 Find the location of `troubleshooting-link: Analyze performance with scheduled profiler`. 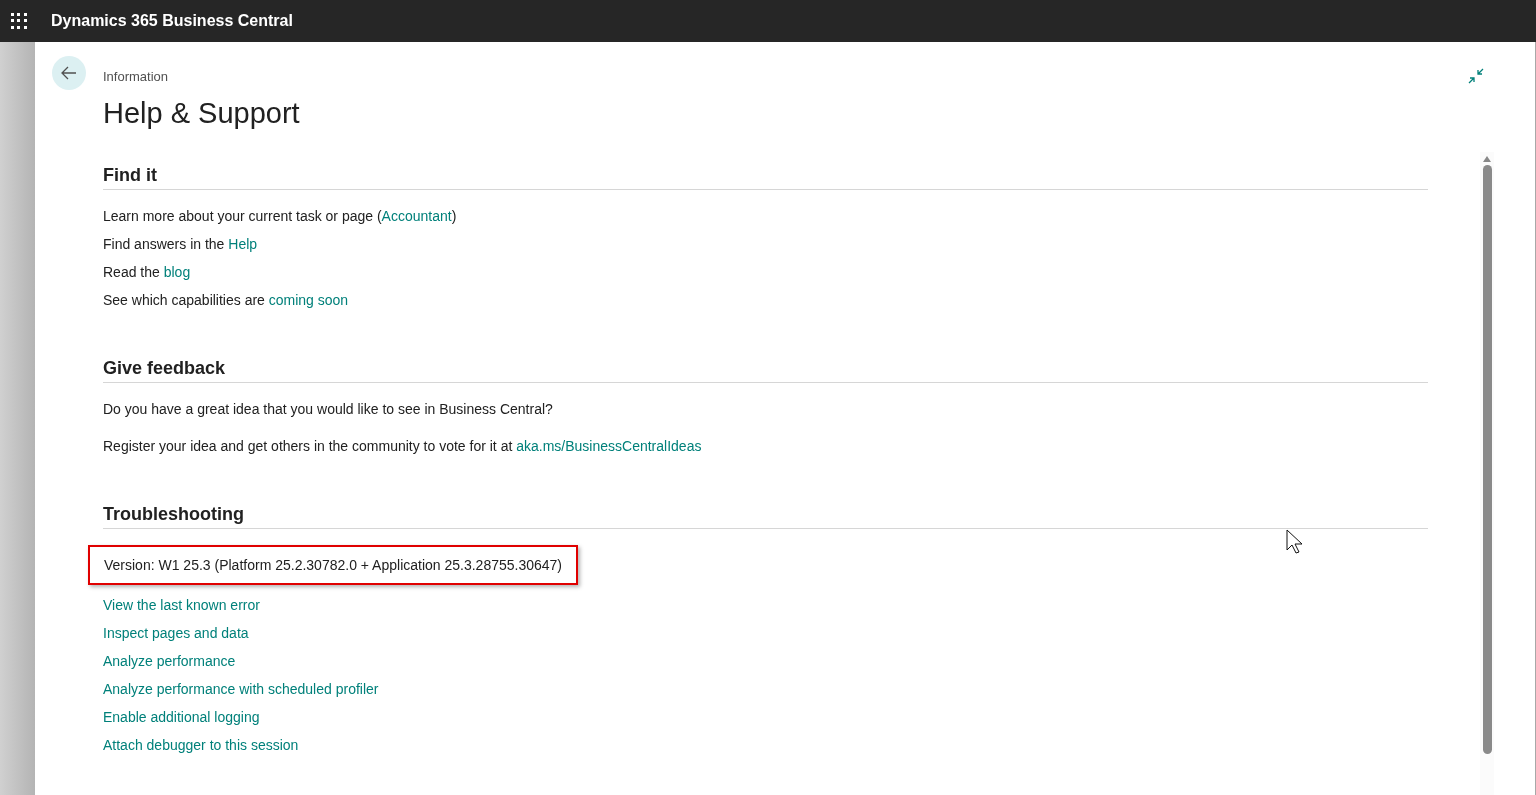

troubleshooting-link: Analyze performance with scheduled profiler is located at coordinates (241, 688).